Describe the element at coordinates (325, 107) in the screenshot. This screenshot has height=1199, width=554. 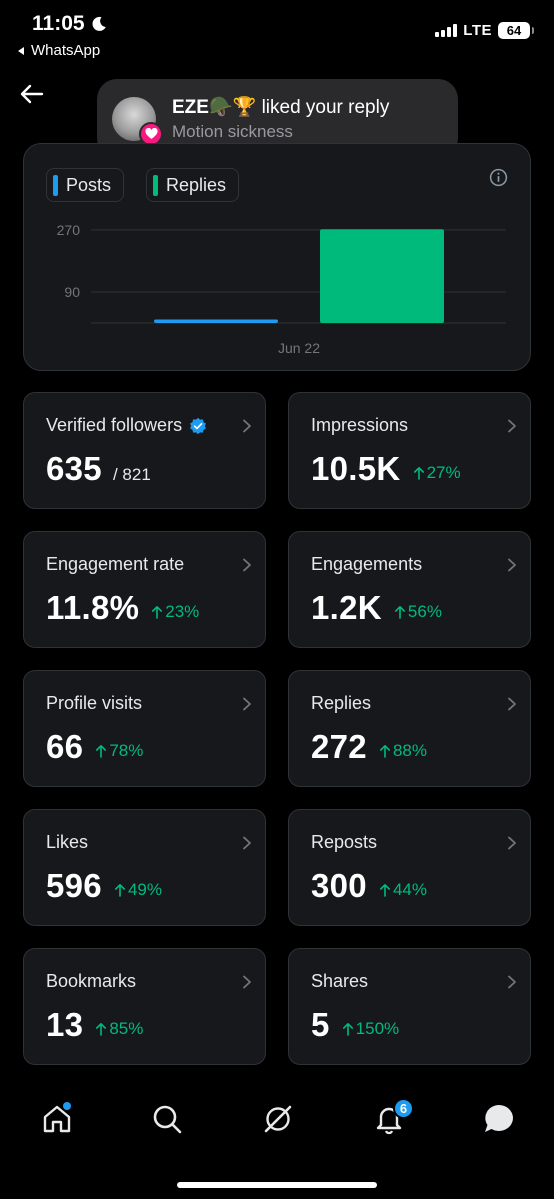
I see `notification-action: liked your reply` at that location.